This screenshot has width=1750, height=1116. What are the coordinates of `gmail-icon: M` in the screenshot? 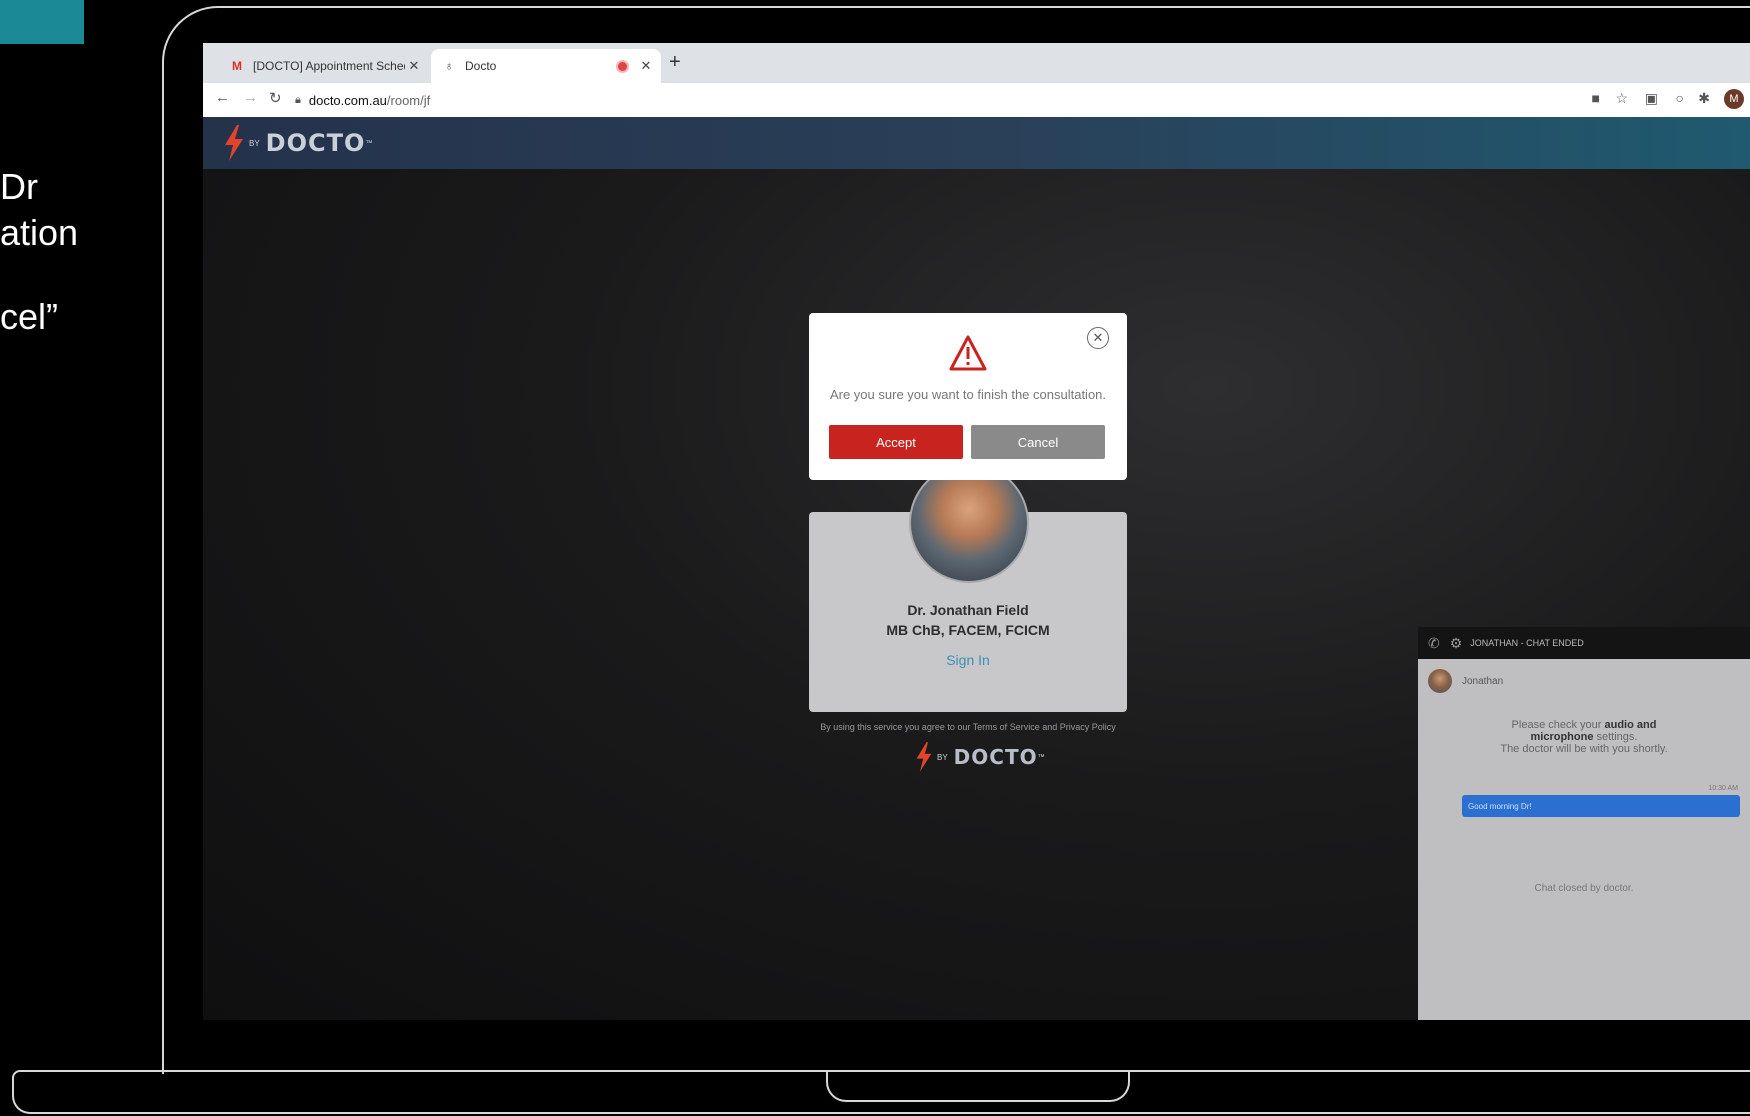 It's located at (237, 66).